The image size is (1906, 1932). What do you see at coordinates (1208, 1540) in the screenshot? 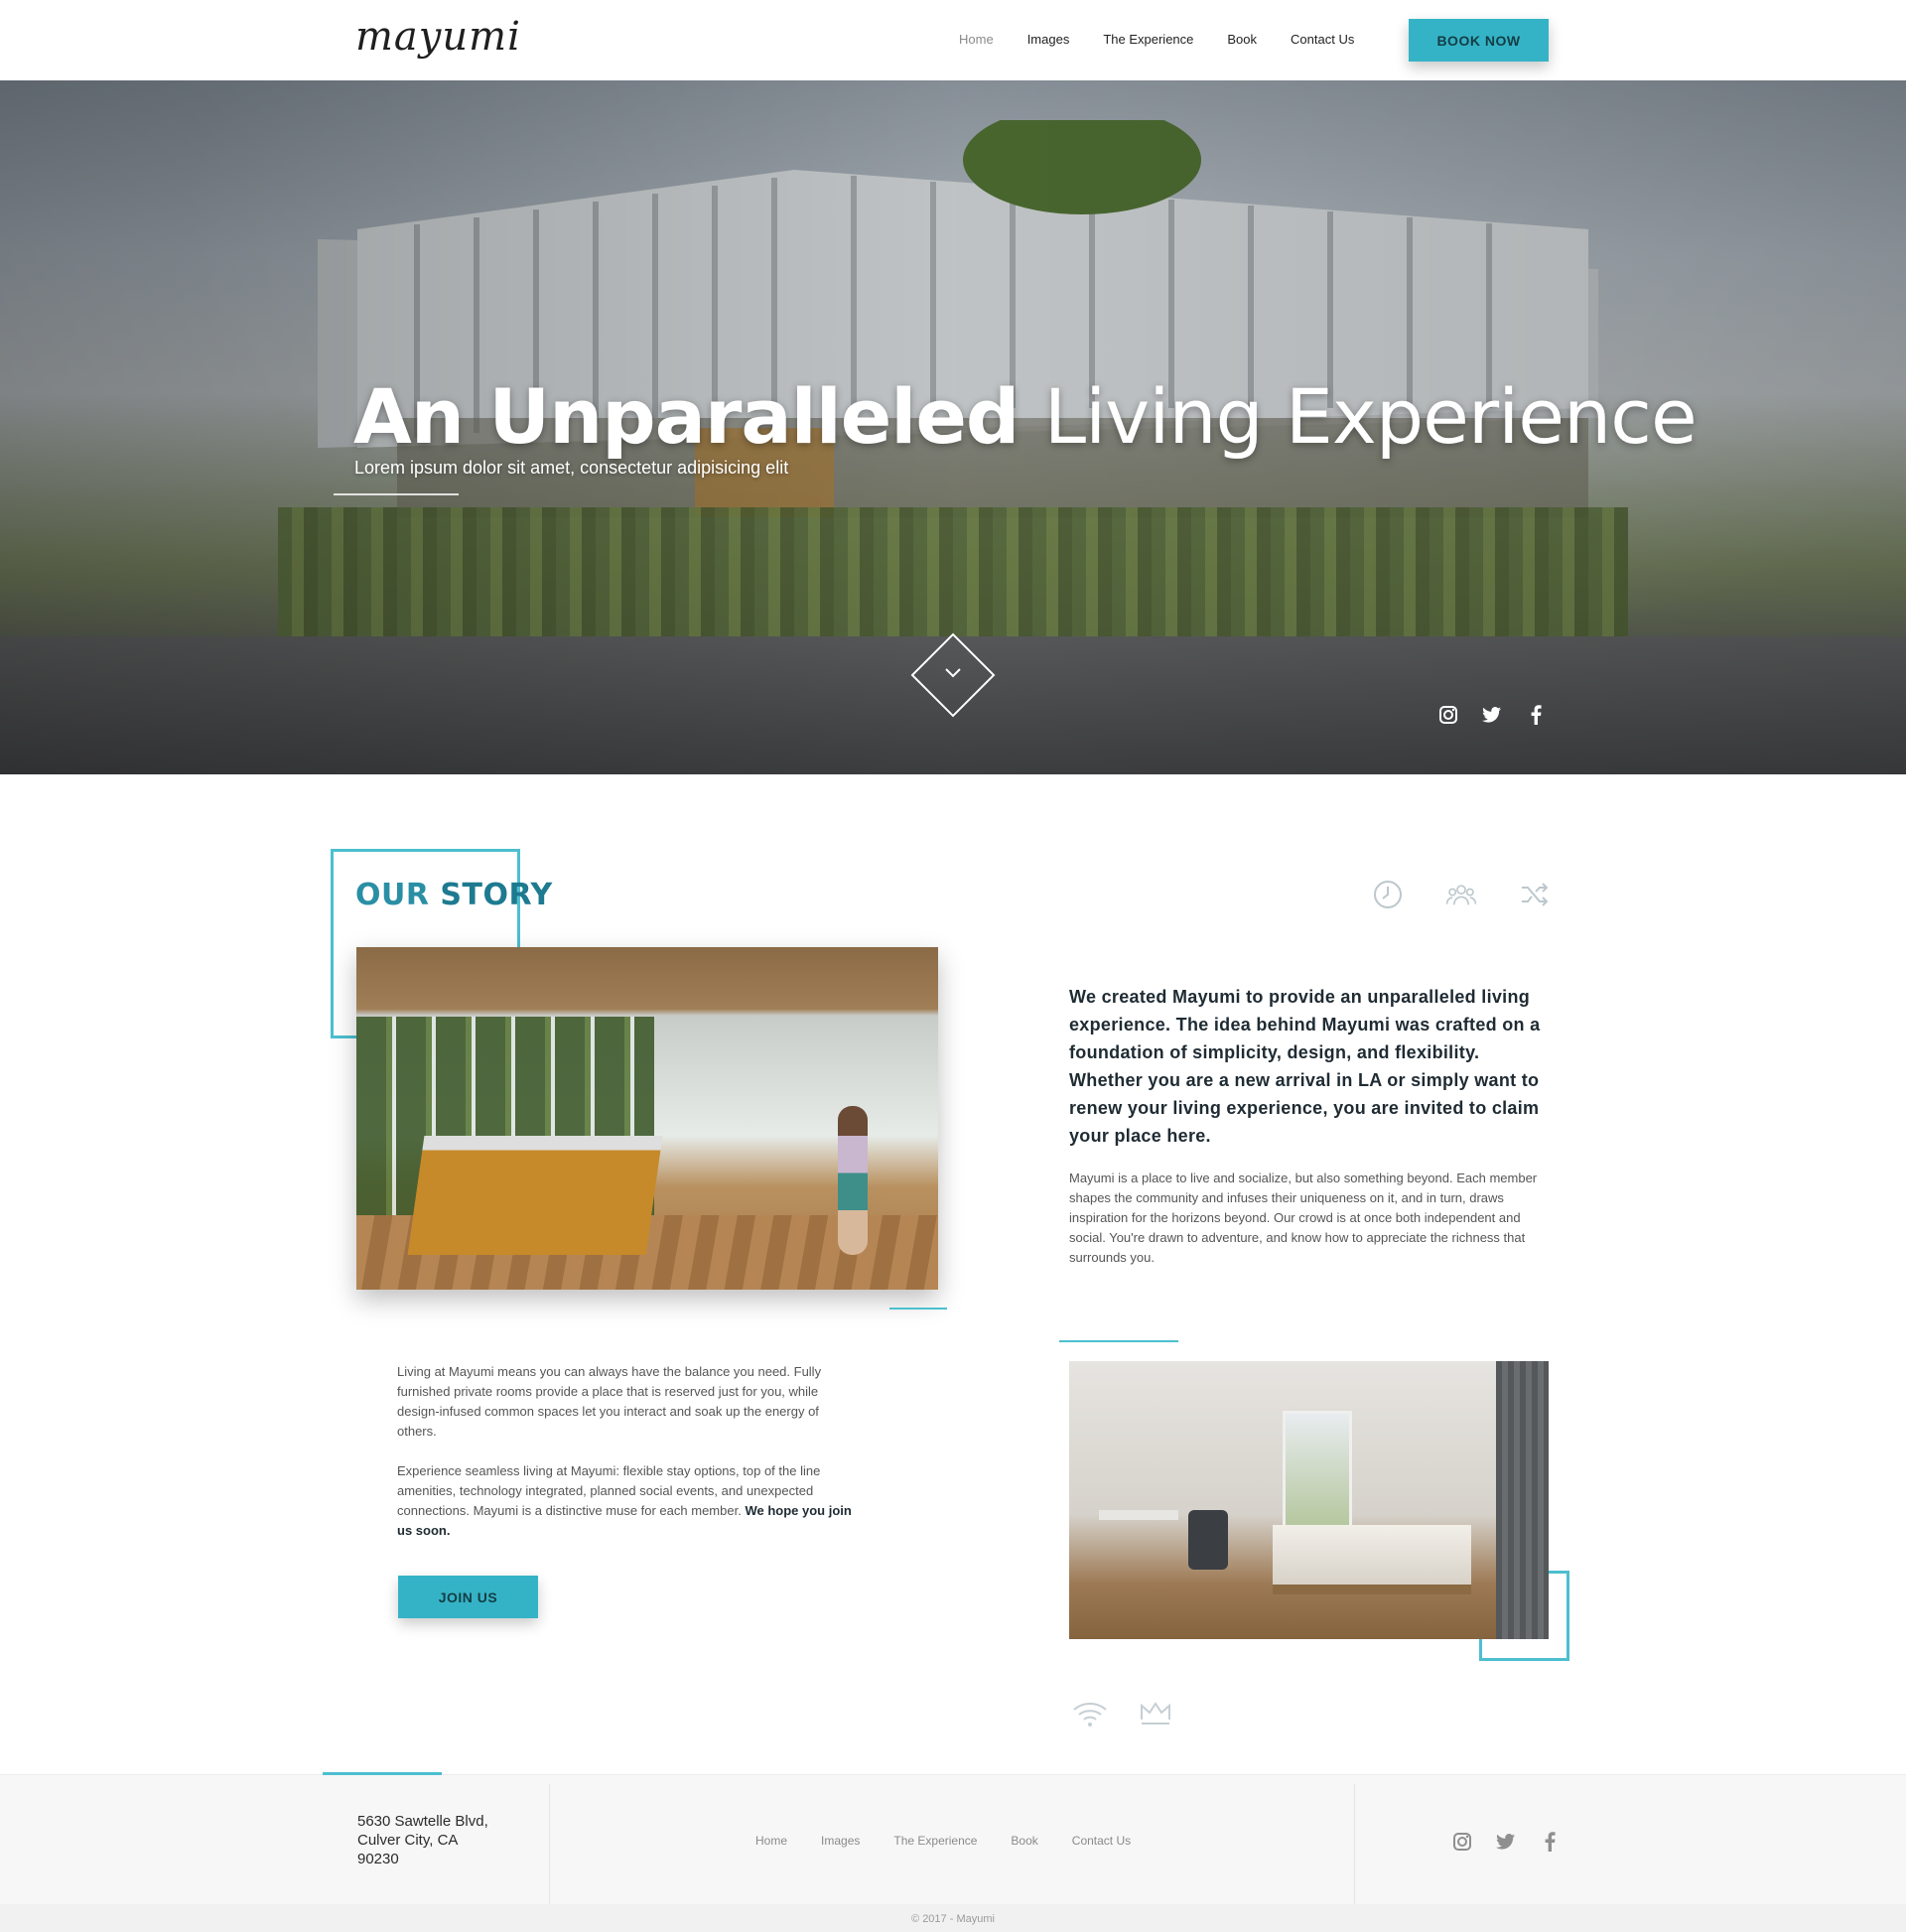
I see `bedroom-chair` at bounding box center [1208, 1540].